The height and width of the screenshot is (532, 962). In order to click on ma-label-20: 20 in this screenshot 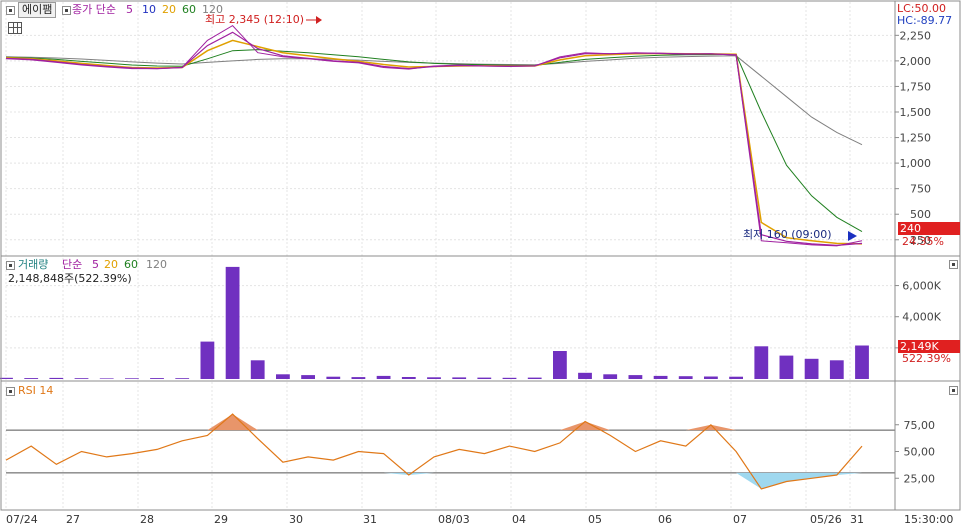, I will do `click(169, 9)`.